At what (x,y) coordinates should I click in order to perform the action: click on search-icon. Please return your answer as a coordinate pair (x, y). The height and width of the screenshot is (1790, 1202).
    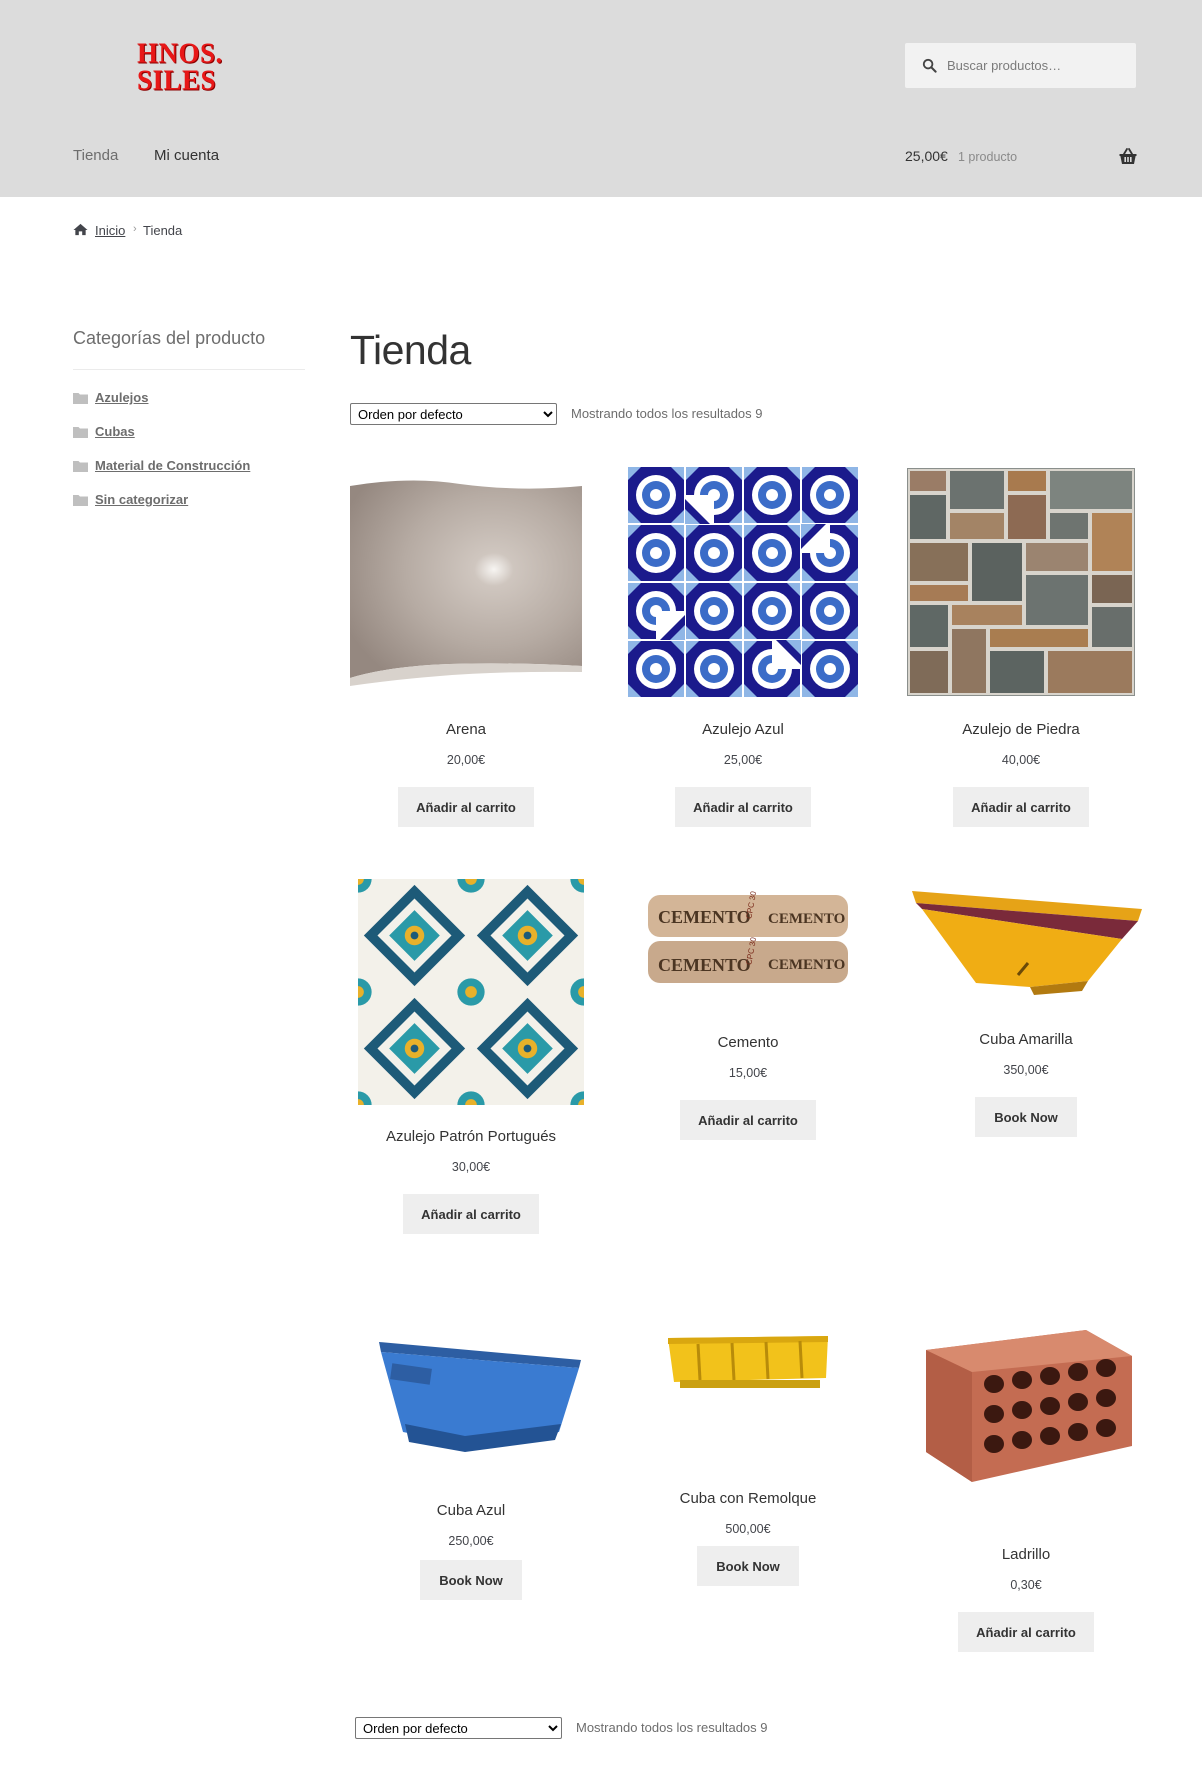
    Looking at the image, I should click on (929, 65).